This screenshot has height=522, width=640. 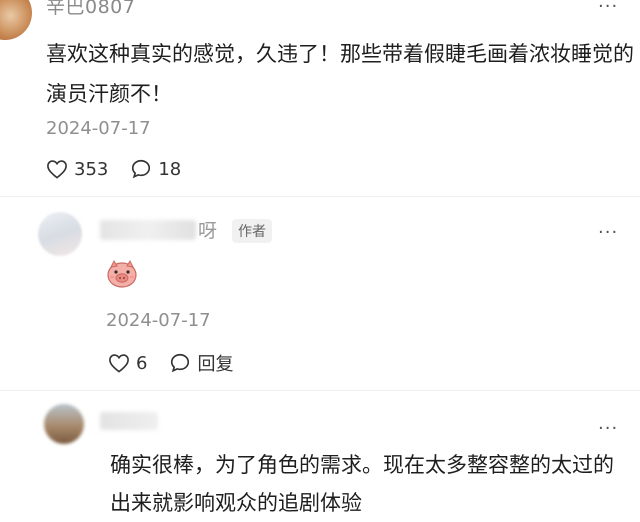 I want to click on author-badge: 作者, so click(x=252, y=231).